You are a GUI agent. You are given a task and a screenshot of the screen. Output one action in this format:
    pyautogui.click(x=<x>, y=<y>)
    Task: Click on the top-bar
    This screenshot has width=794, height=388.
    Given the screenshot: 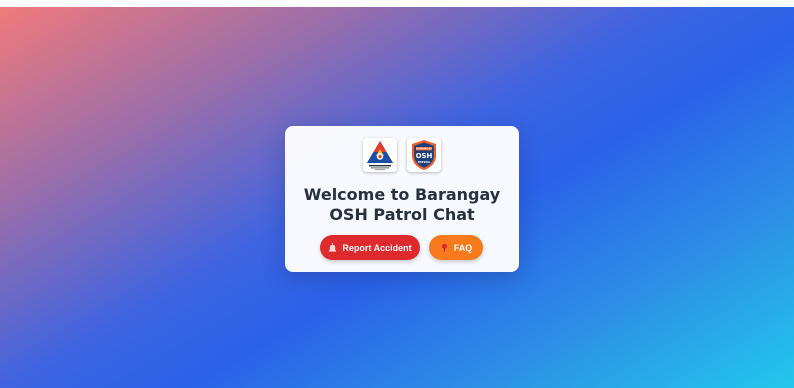 What is the action you would take?
    pyautogui.click(x=397, y=3)
    